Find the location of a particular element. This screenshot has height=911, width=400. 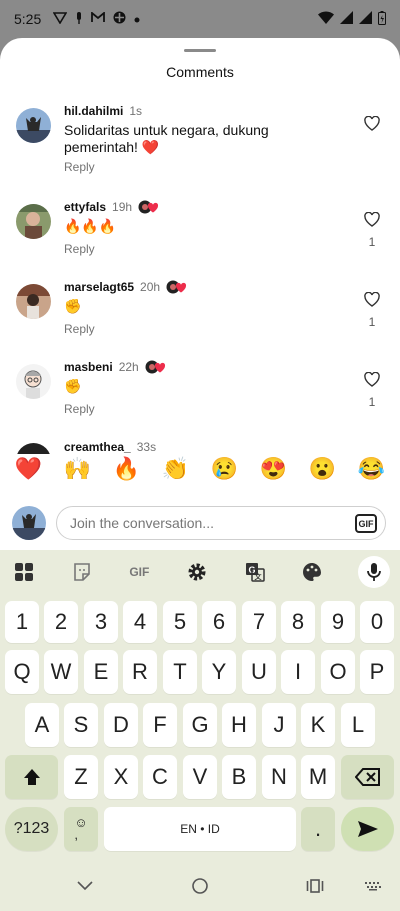

notification-dot-icon is located at coordinates (137, 19).